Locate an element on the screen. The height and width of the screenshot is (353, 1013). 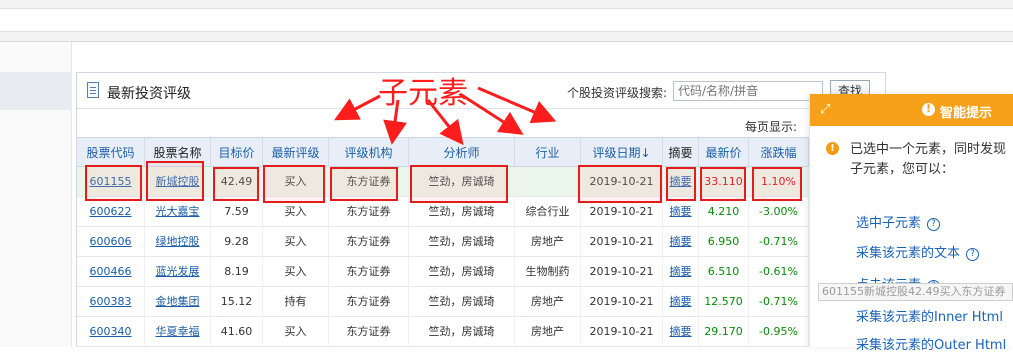
cell-price: 4.210 is located at coordinates (724, 212).